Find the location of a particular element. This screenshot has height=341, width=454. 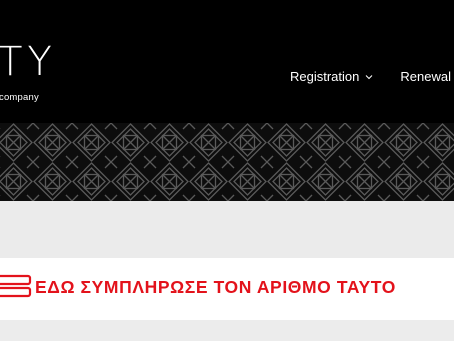

notice-text: ΕΔΩ ΣΥΜΠΛΗΡΩΣΕ ΤΟΝ ΑΡΙΘΜΟ ΤΑΥΤΟ is located at coordinates (215, 287).